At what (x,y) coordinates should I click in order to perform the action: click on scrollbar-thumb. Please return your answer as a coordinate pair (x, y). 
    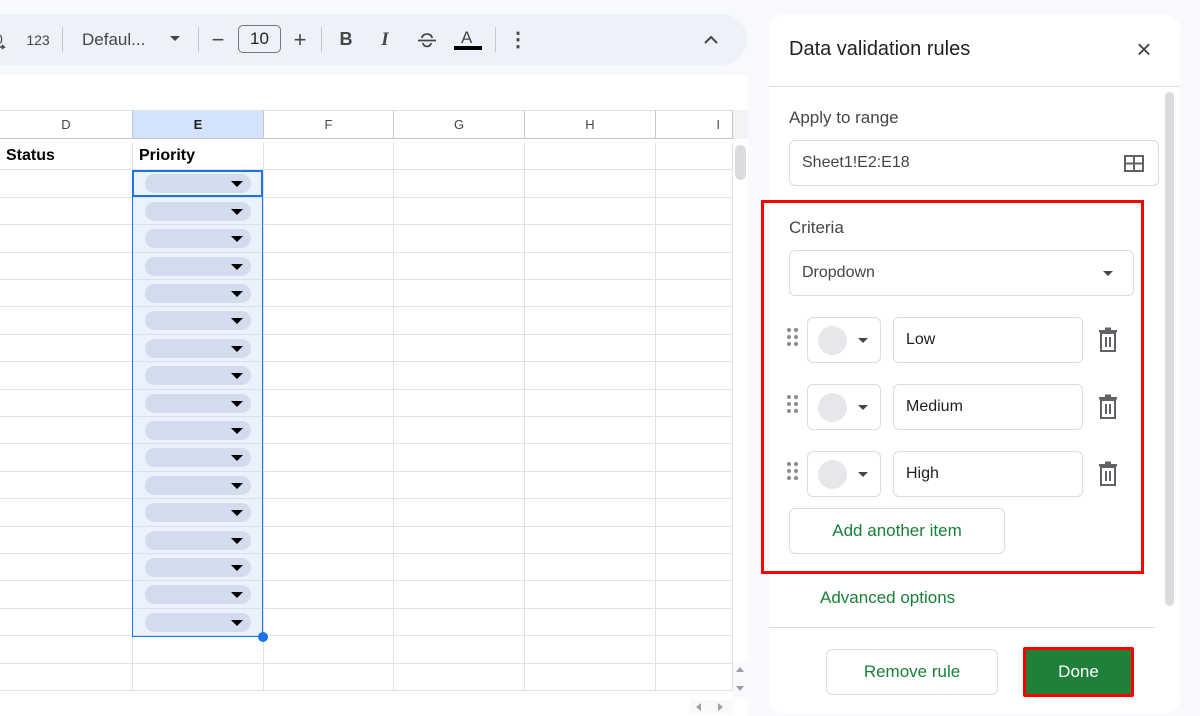
    Looking at the image, I should click on (740, 162).